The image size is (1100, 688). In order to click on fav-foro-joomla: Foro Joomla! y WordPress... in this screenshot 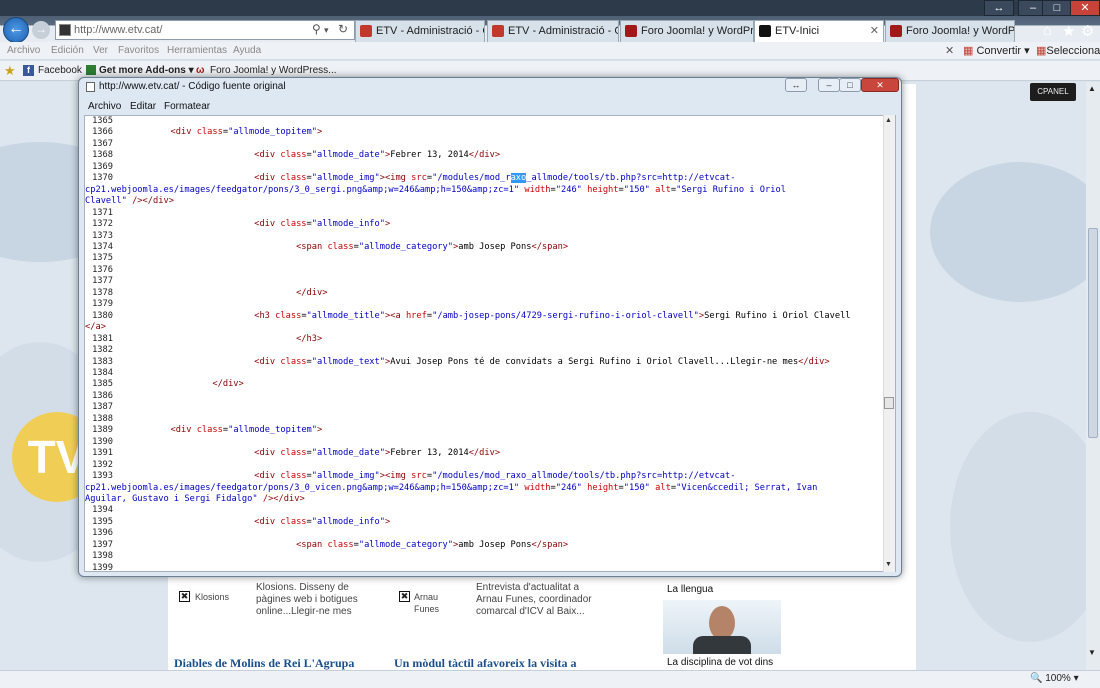, I will do `click(273, 70)`.